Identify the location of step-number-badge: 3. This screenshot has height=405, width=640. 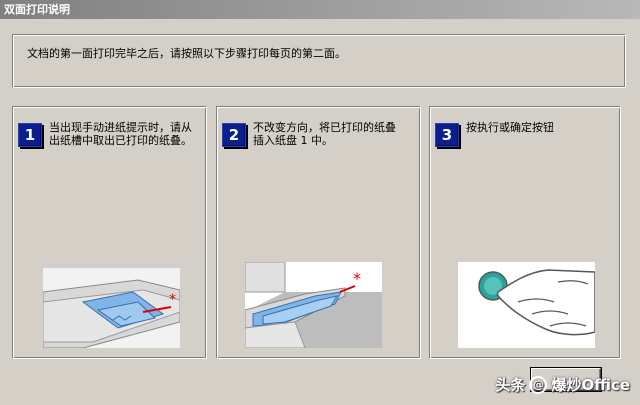
(447, 135).